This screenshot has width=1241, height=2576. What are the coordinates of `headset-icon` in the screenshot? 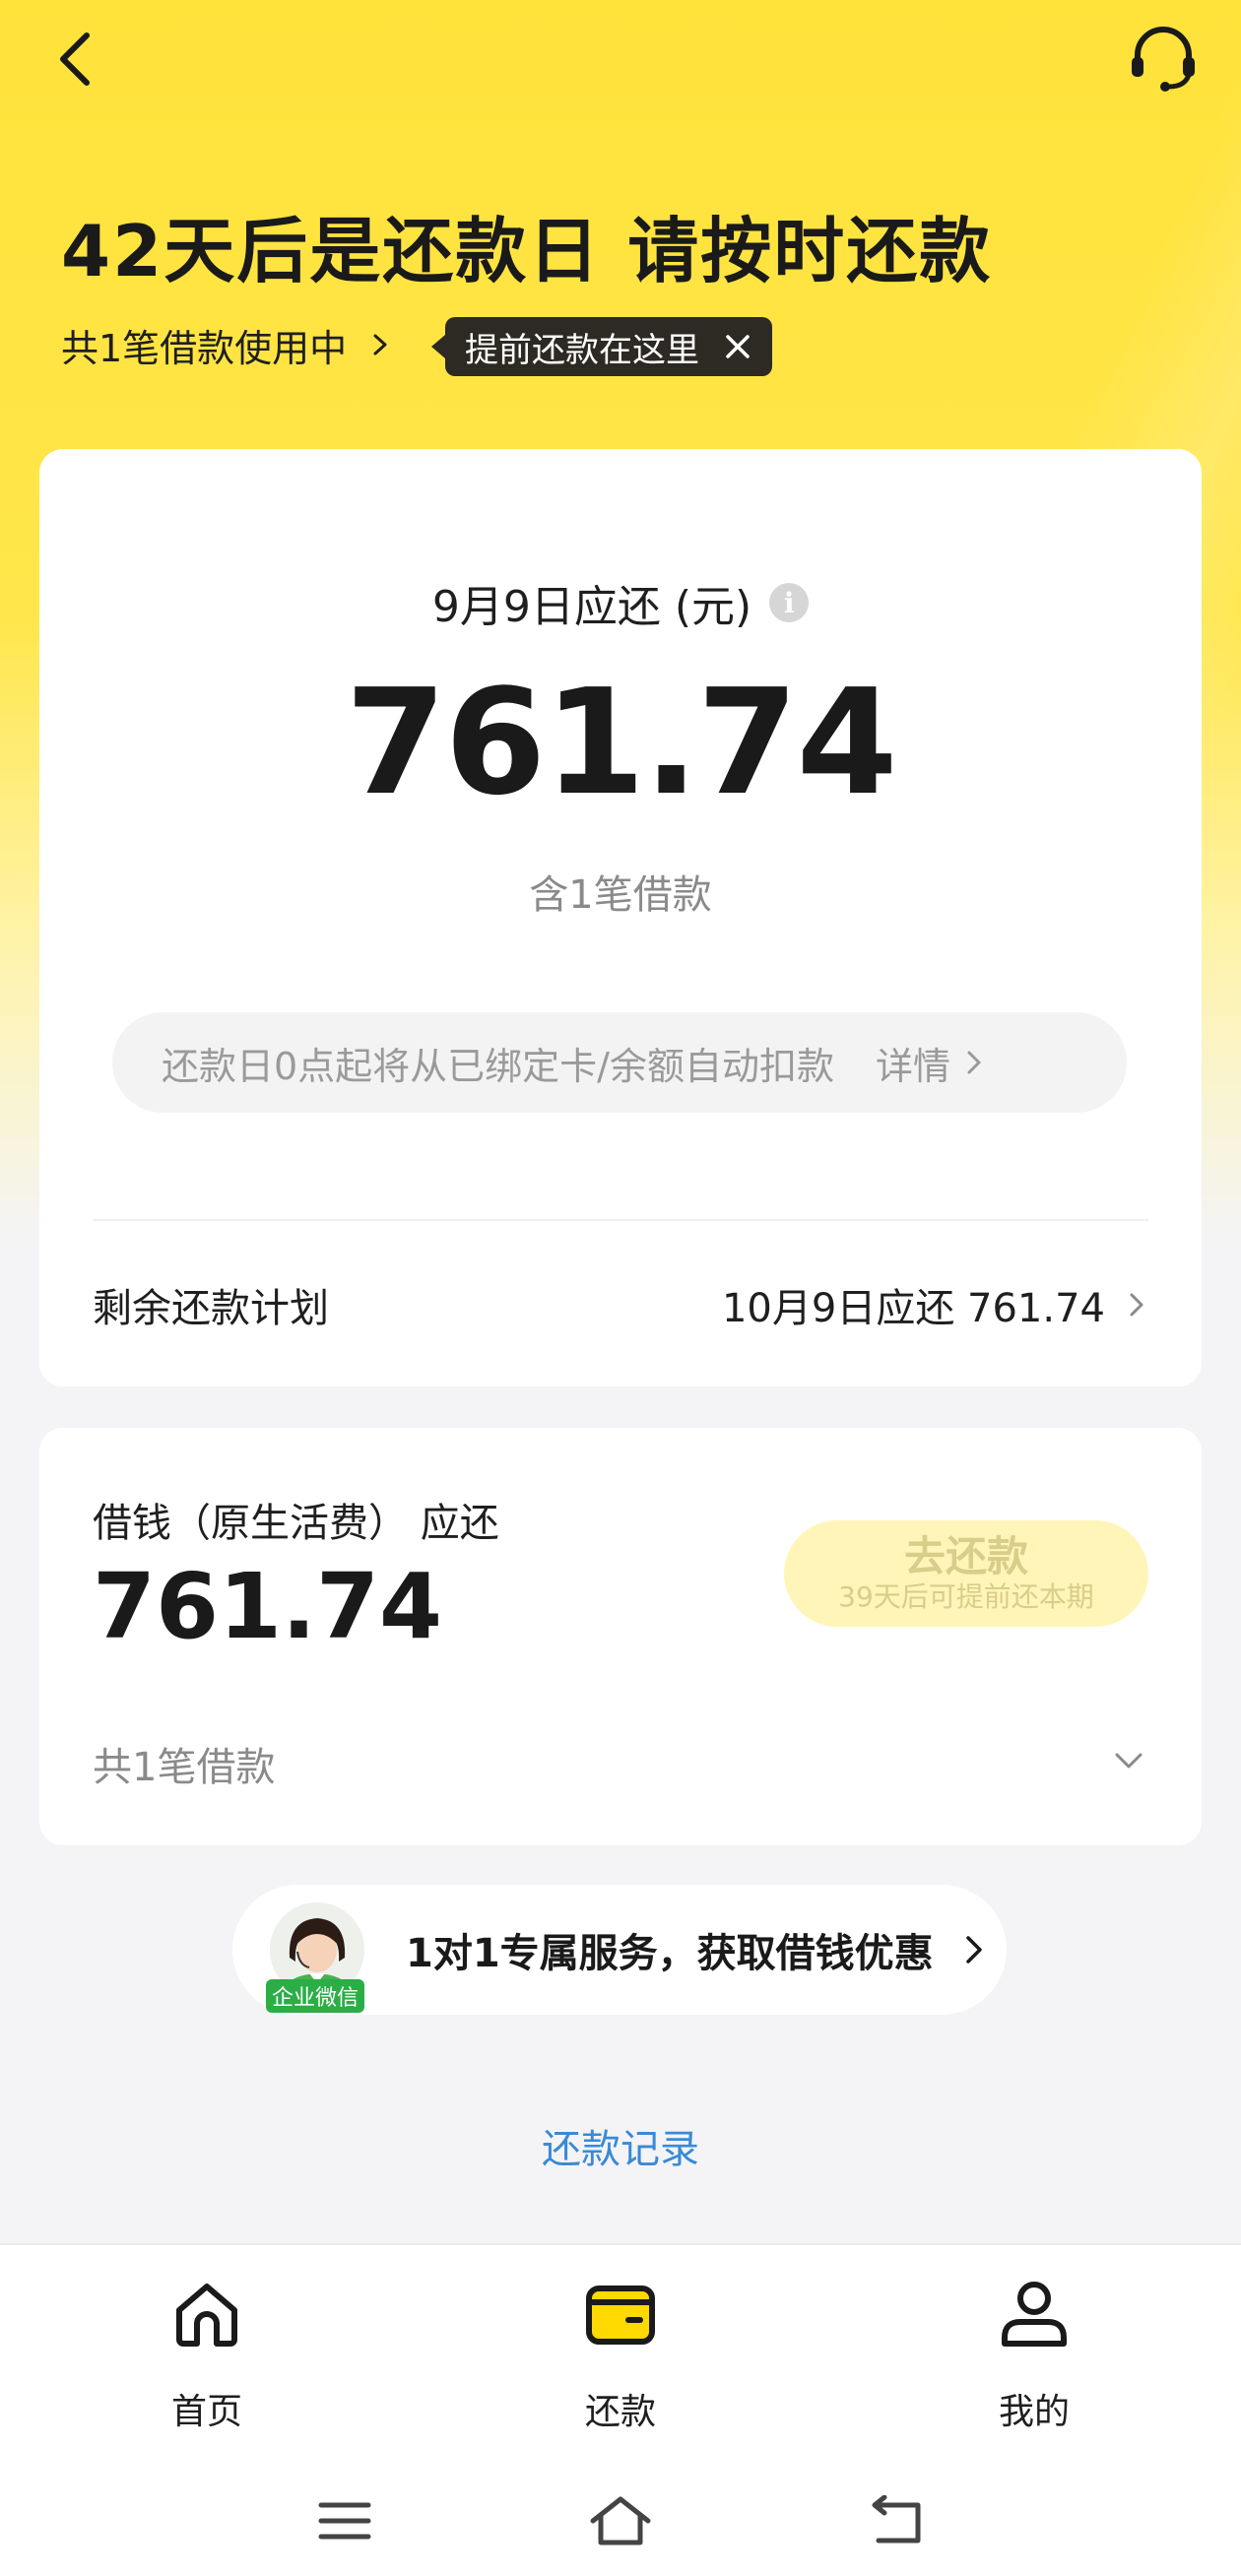 It's located at (1164, 59).